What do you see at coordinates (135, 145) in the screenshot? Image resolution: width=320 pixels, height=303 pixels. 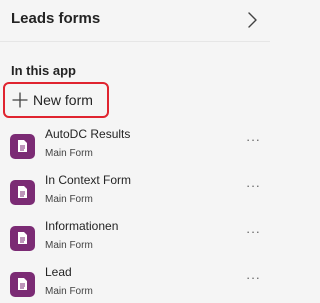 I see `list-item: AutoDC Results Main Form ···` at bounding box center [135, 145].